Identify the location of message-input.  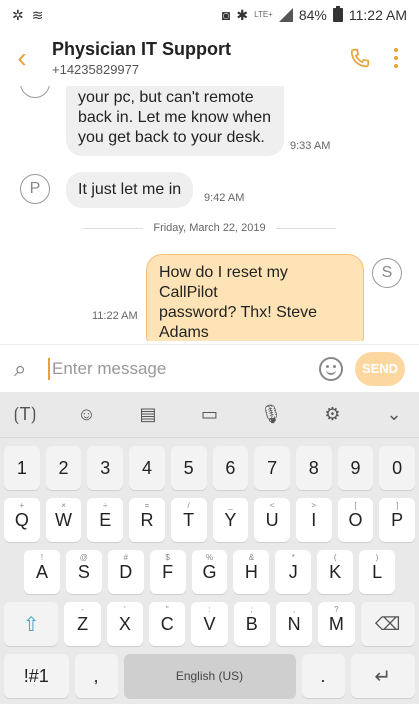
(162, 368).